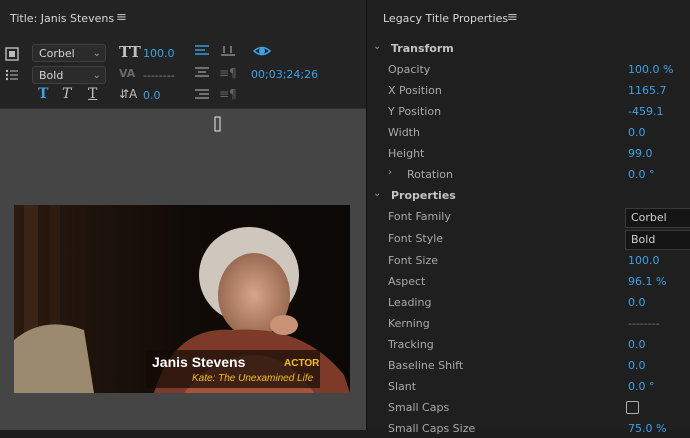 This screenshot has width=690, height=438. I want to click on font-family-select: Corbel ⌄, so click(69, 53).